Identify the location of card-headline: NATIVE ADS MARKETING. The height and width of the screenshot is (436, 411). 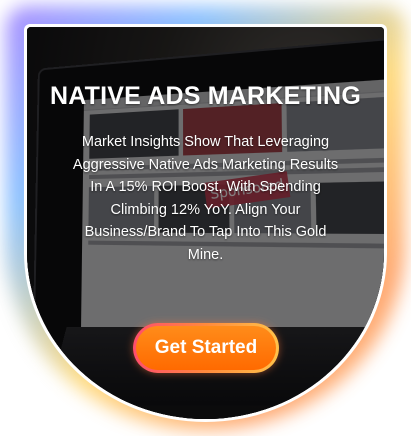
(205, 96).